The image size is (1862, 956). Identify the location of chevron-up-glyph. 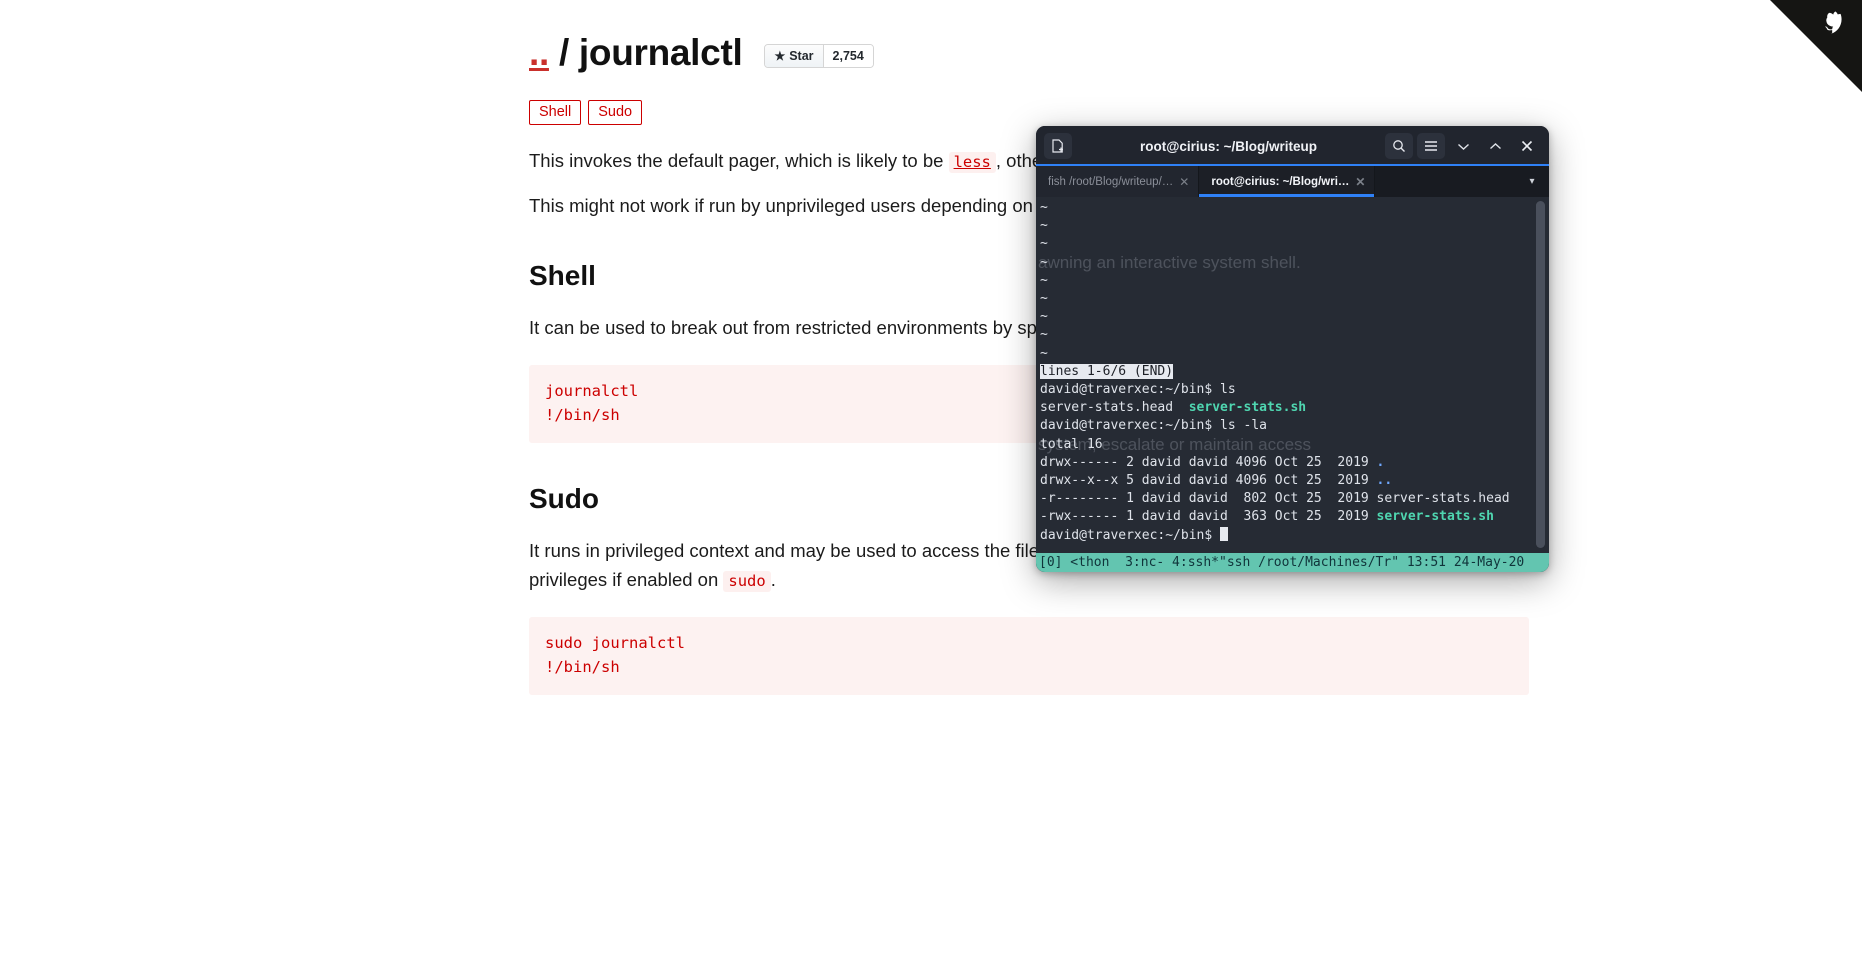
(1495, 145).